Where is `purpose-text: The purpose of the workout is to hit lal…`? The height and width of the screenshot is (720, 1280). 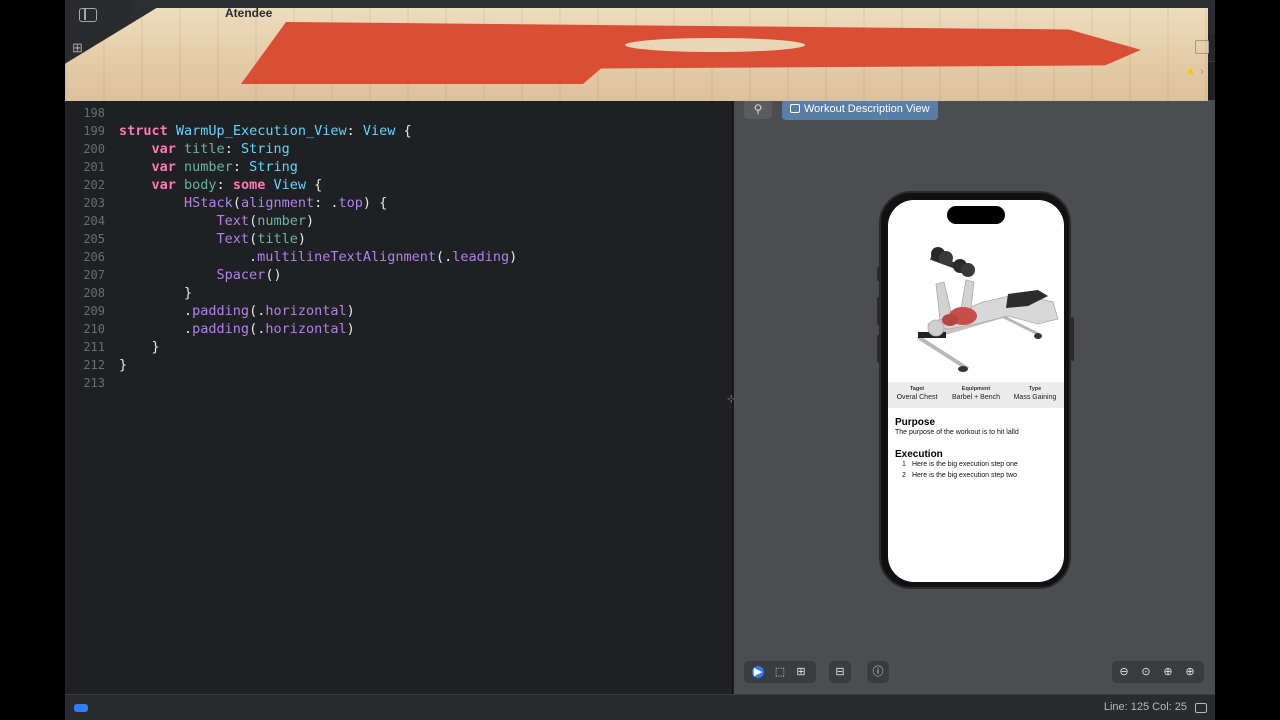
purpose-text: The purpose of the workout is to hit lal… is located at coordinates (957, 432).